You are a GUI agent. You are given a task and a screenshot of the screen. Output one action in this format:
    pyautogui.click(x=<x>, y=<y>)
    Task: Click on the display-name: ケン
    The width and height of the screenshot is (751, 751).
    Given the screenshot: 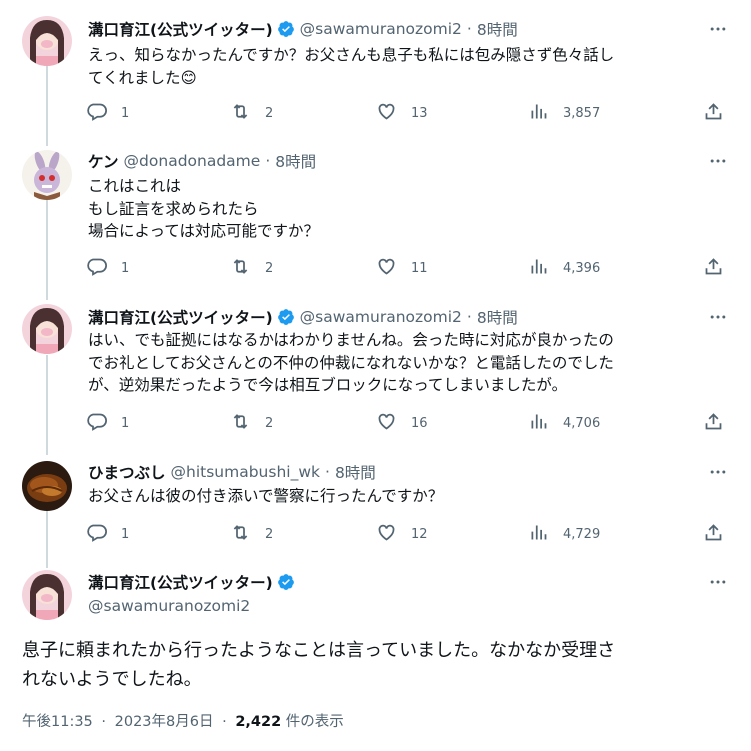 What is the action you would take?
    pyautogui.click(x=103, y=161)
    